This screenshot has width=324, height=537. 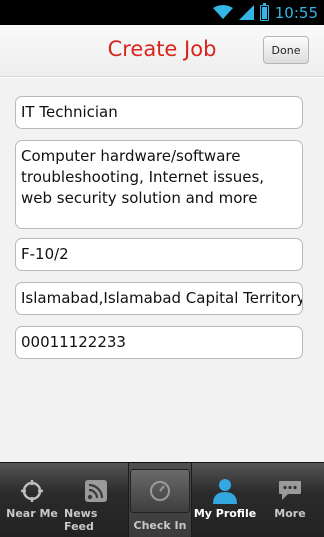 What do you see at coordinates (296, 12) in the screenshot?
I see `status-time: 10:55` at bounding box center [296, 12].